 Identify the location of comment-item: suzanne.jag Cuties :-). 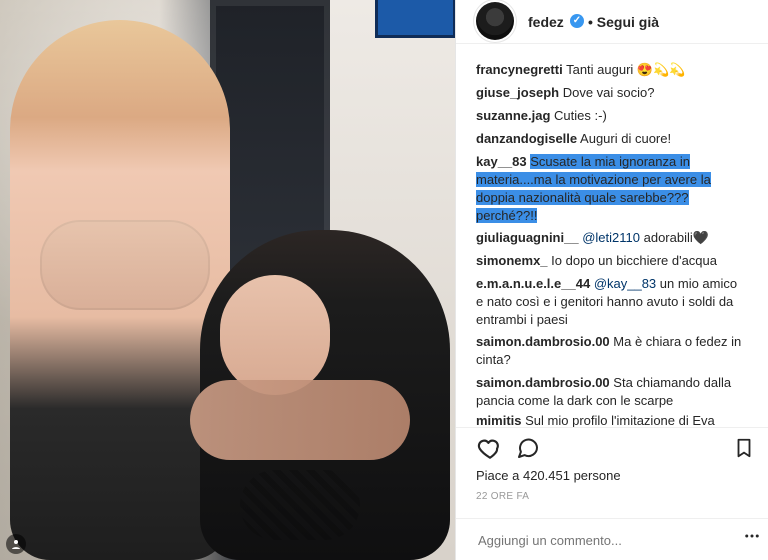
(611, 116).